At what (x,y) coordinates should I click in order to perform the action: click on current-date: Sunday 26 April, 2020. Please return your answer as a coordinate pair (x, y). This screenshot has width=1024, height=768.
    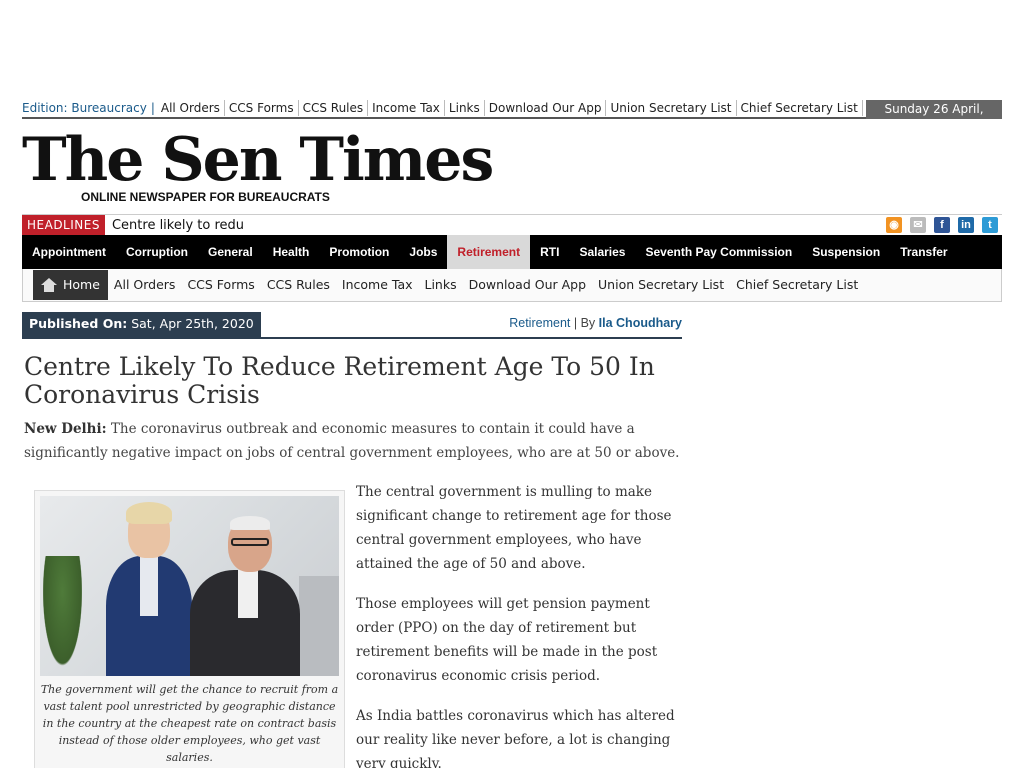
    Looking at the image, I should click on (934, 117).